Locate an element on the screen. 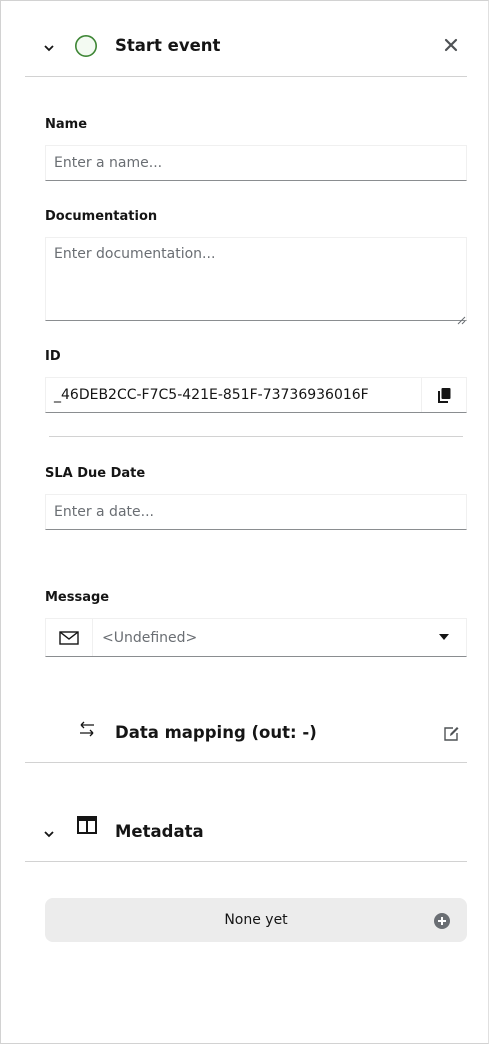 The image size is (491, 1046). message-input-group: <Undefined> is located at coordinates (256, 637).